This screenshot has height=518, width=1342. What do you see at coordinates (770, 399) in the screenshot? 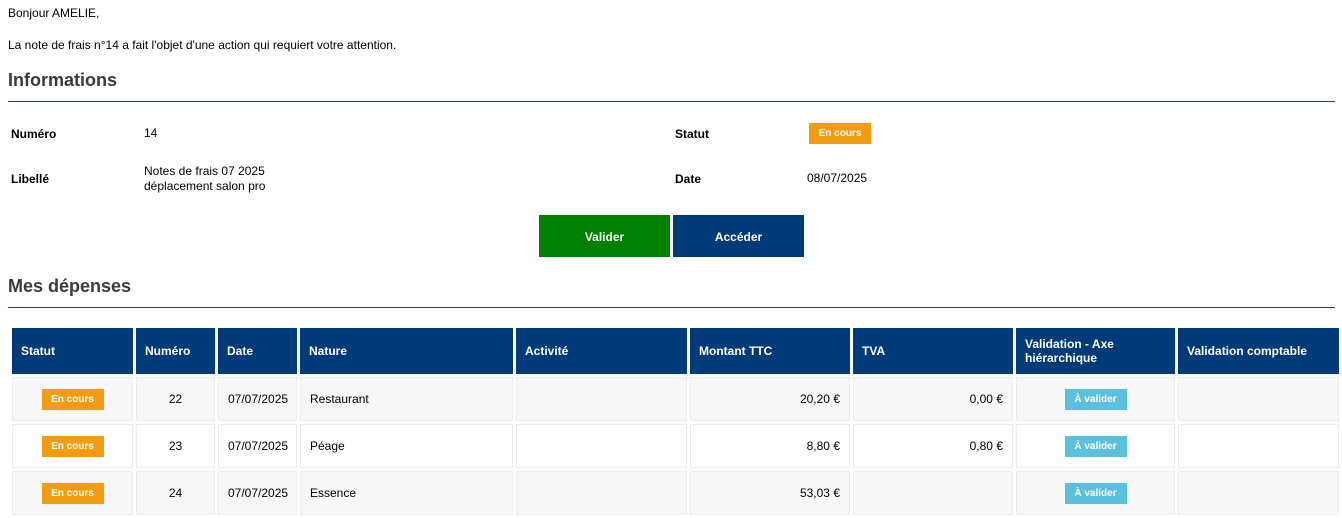
I see `row-montant: 20,20 €` at bounding box center [770, 399].